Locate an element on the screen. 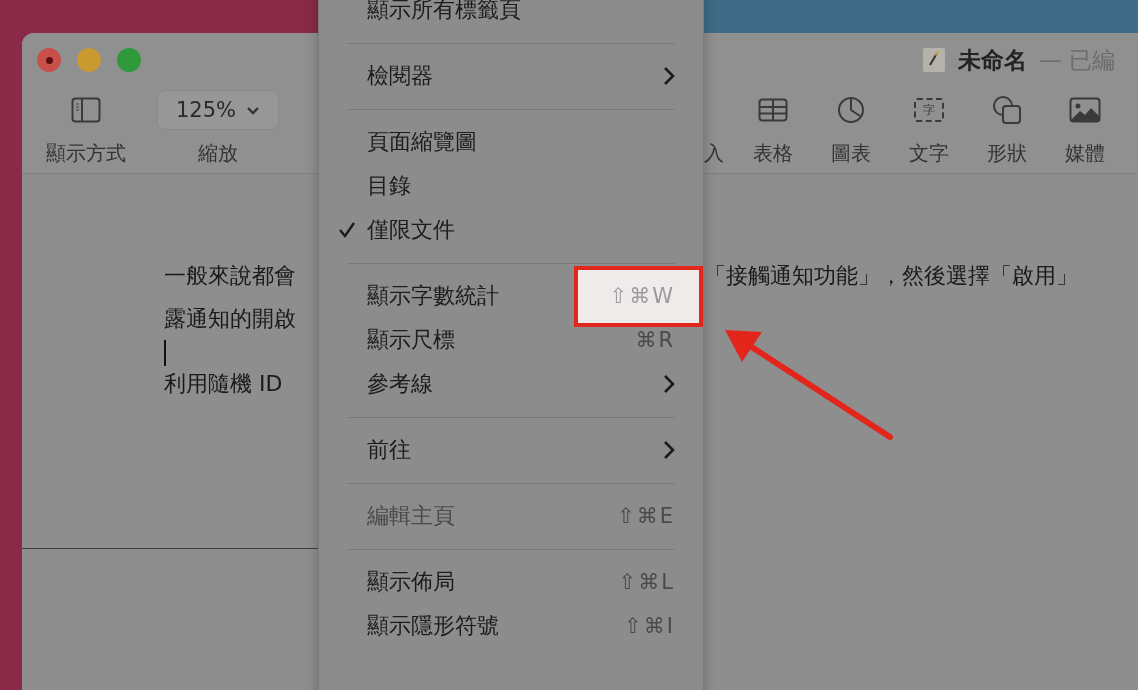  window-title: 未命名 is located at coordinates (992, 60).